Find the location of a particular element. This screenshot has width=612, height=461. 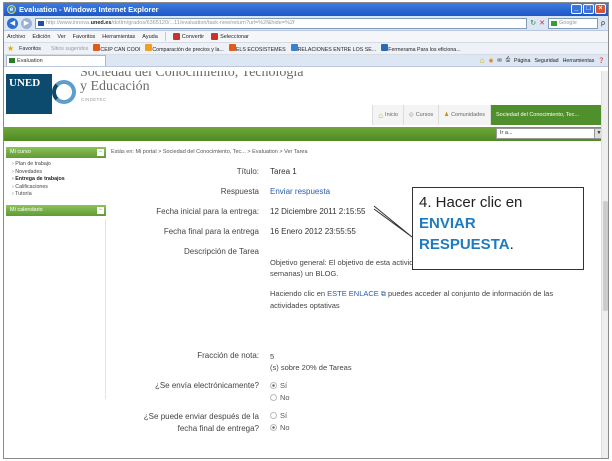

vertical-scrollbar is located at coordinates (604, 264).